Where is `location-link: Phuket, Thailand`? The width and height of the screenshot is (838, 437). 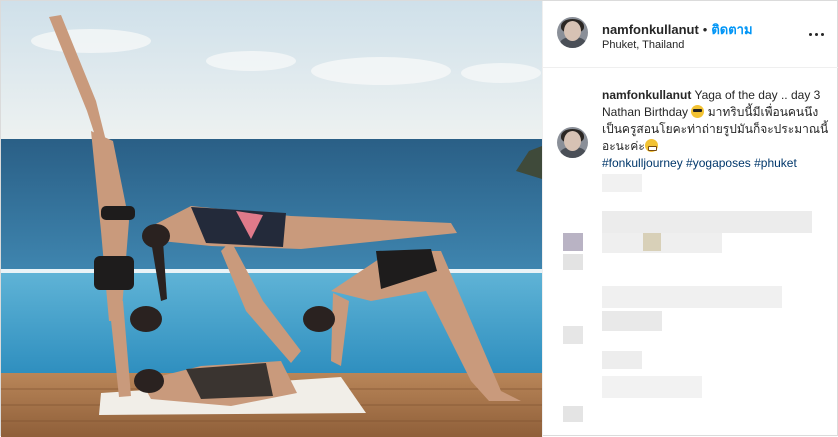
location-link: Phuket, Thailand is located at coordinates (643, 45).